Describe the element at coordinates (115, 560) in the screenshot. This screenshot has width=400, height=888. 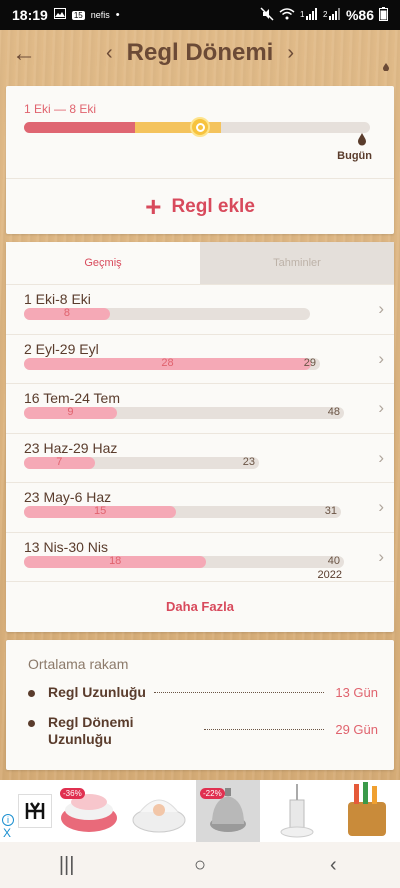
I see `period-days-label: 18` at that location.